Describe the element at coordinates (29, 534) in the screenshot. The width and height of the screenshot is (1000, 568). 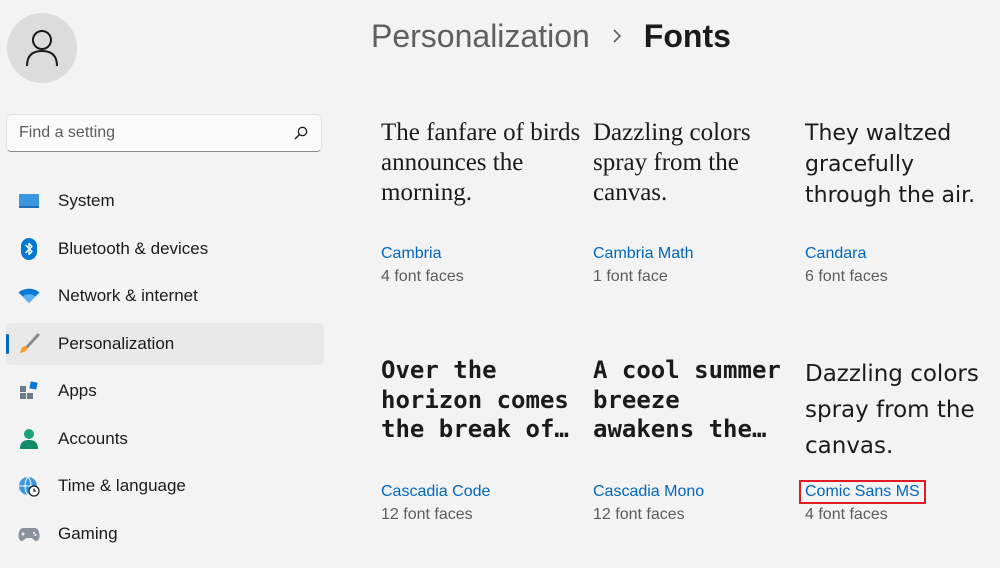
I see `gamepad-icon` at that location.